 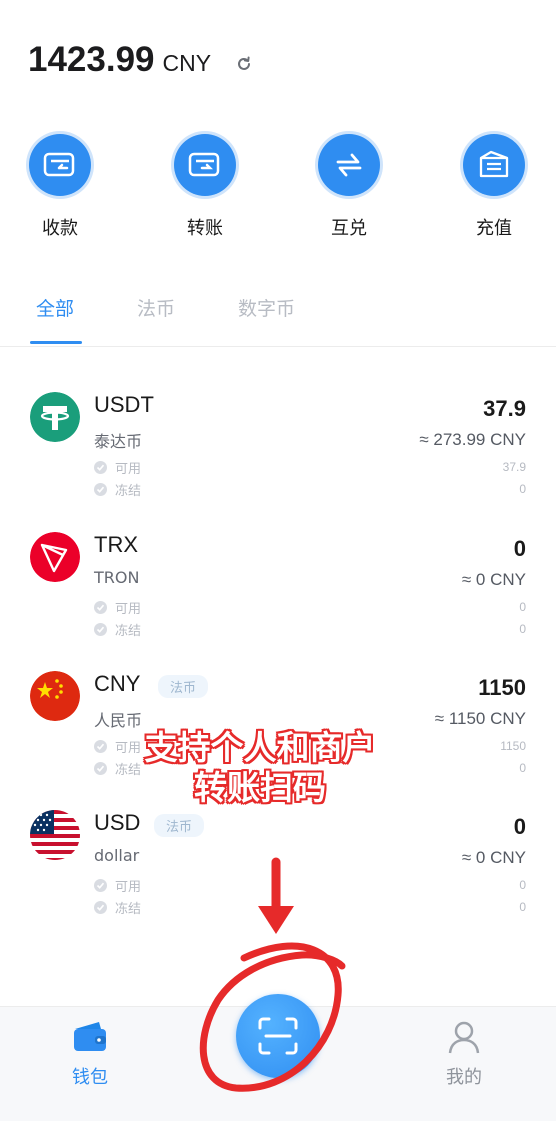 I want to click on nav-profile-label: 我的, so click(x=464, y=1077).